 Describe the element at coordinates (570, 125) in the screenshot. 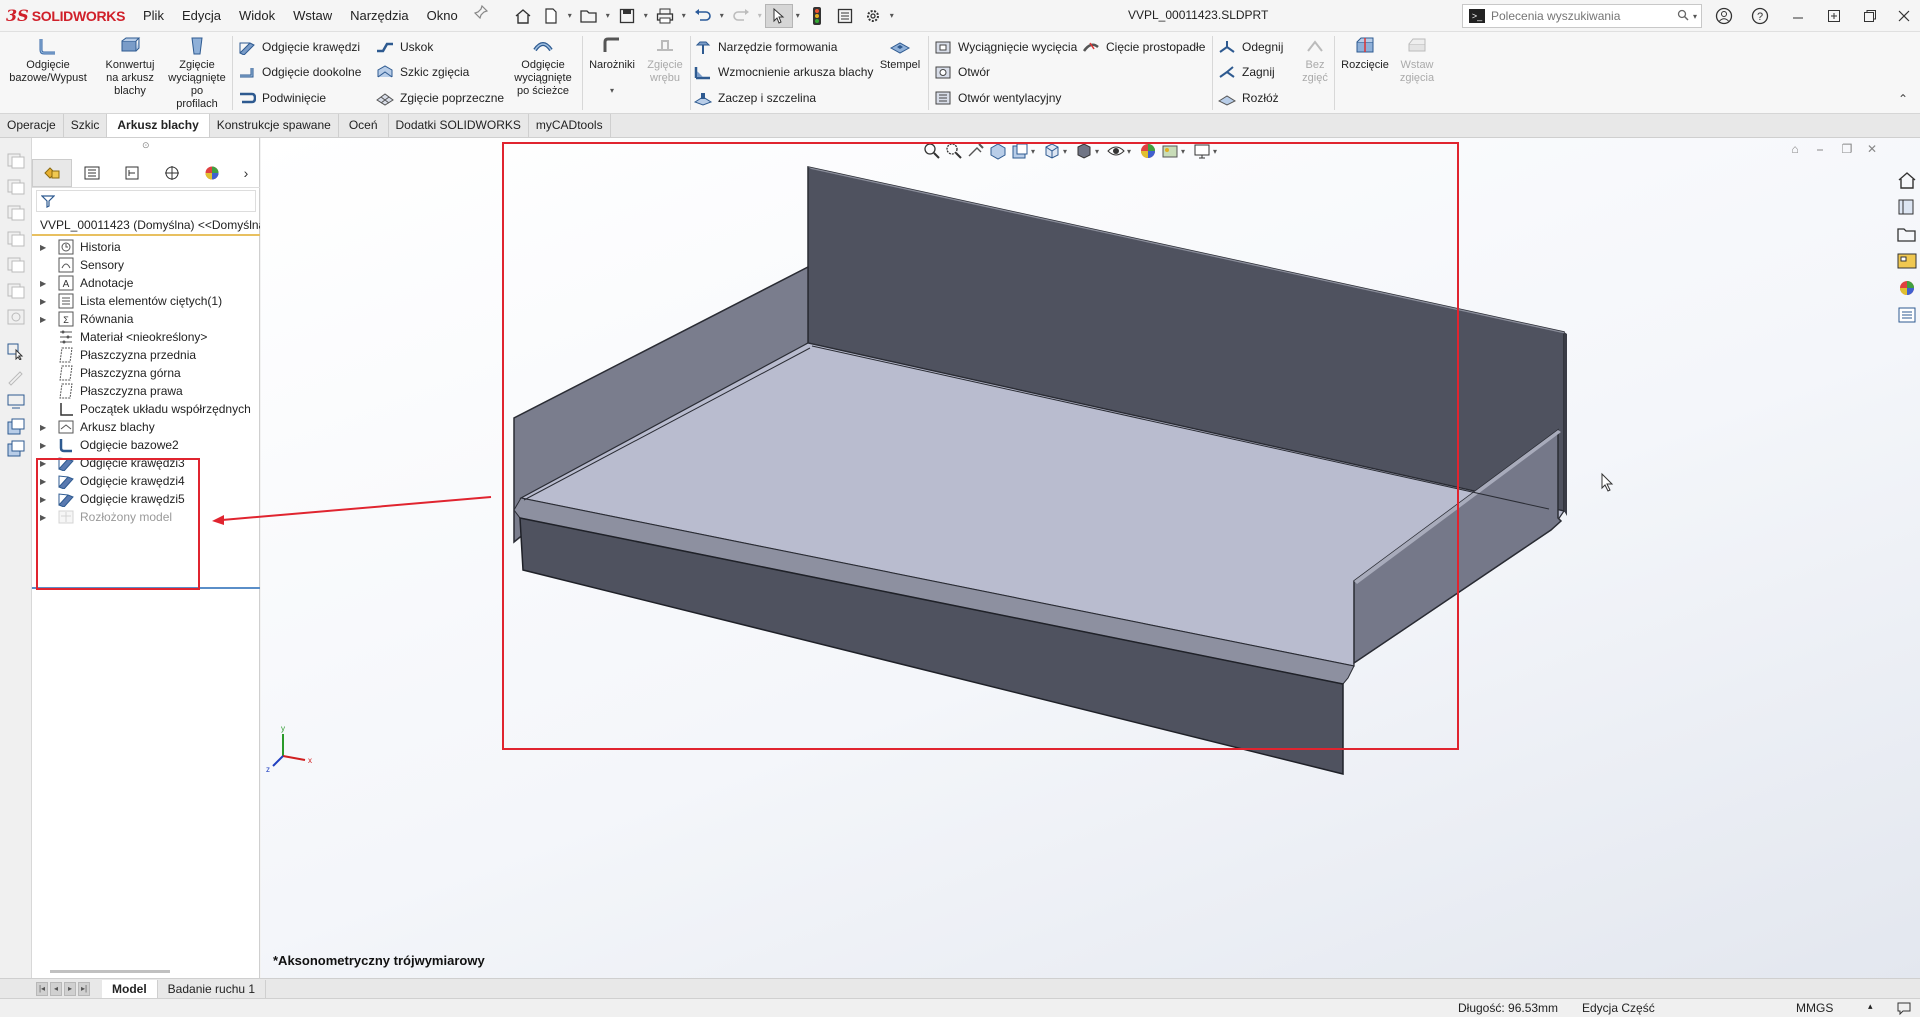

I see `tab-mycadtools: myCADtools` at that location.